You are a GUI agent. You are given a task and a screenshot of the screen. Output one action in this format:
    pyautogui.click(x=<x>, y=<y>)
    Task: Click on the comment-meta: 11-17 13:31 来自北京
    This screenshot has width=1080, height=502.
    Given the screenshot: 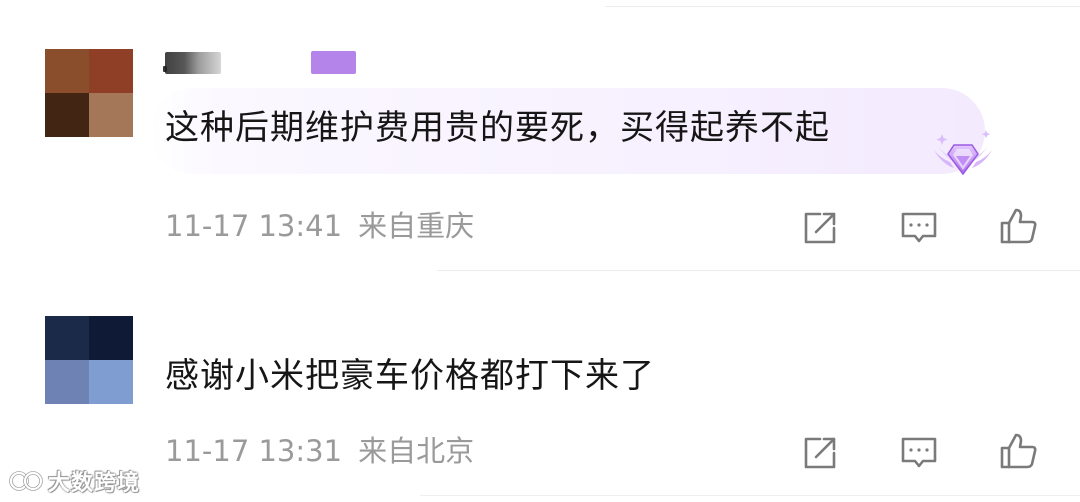 What is the action you would take?
    pyautogui.click(x=319, y=451)
    